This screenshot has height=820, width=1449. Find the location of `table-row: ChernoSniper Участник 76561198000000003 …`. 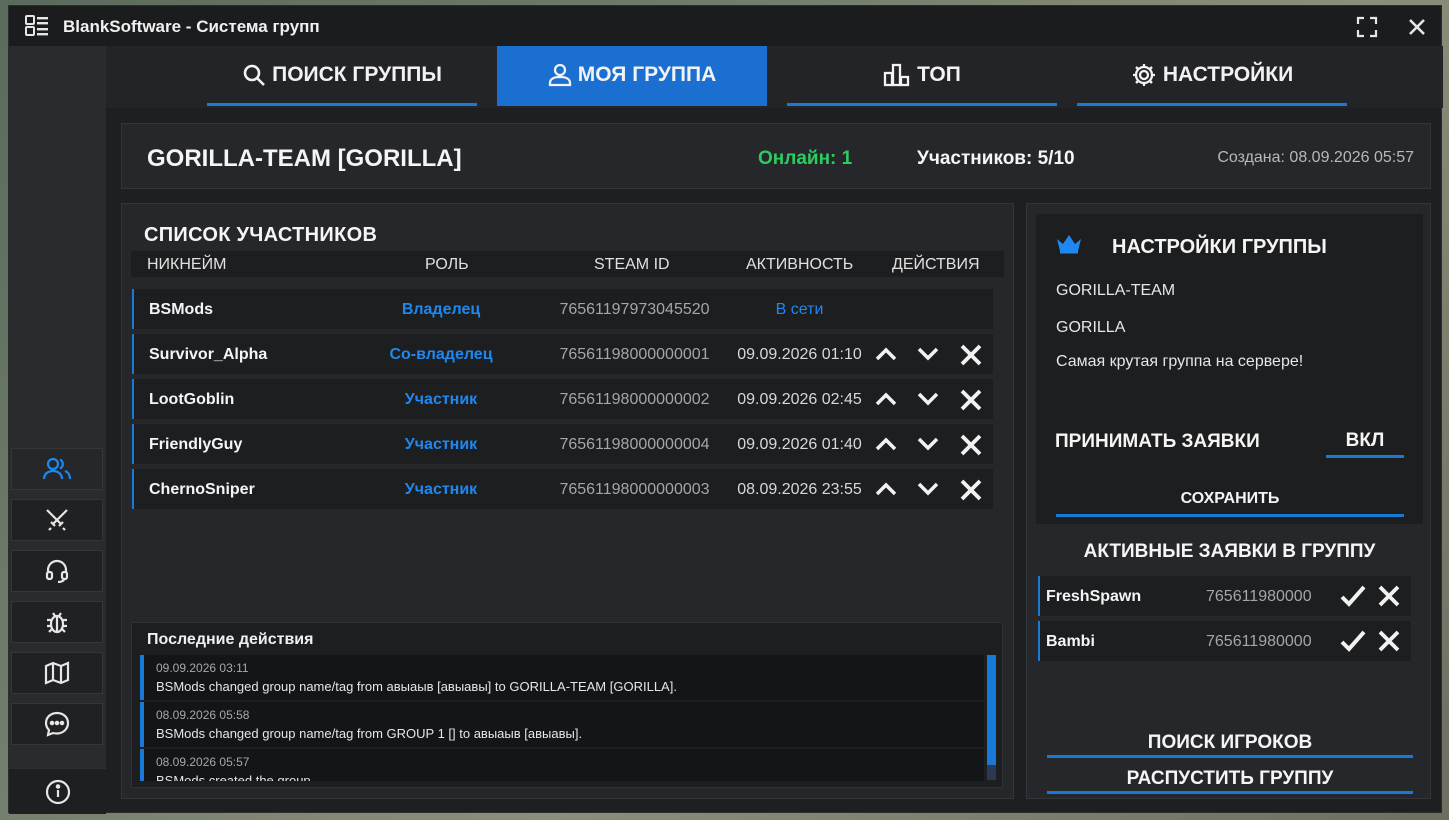

table-row: ChernoSniper Участник 76561198000000003 … is located at coordinates (562, 489).